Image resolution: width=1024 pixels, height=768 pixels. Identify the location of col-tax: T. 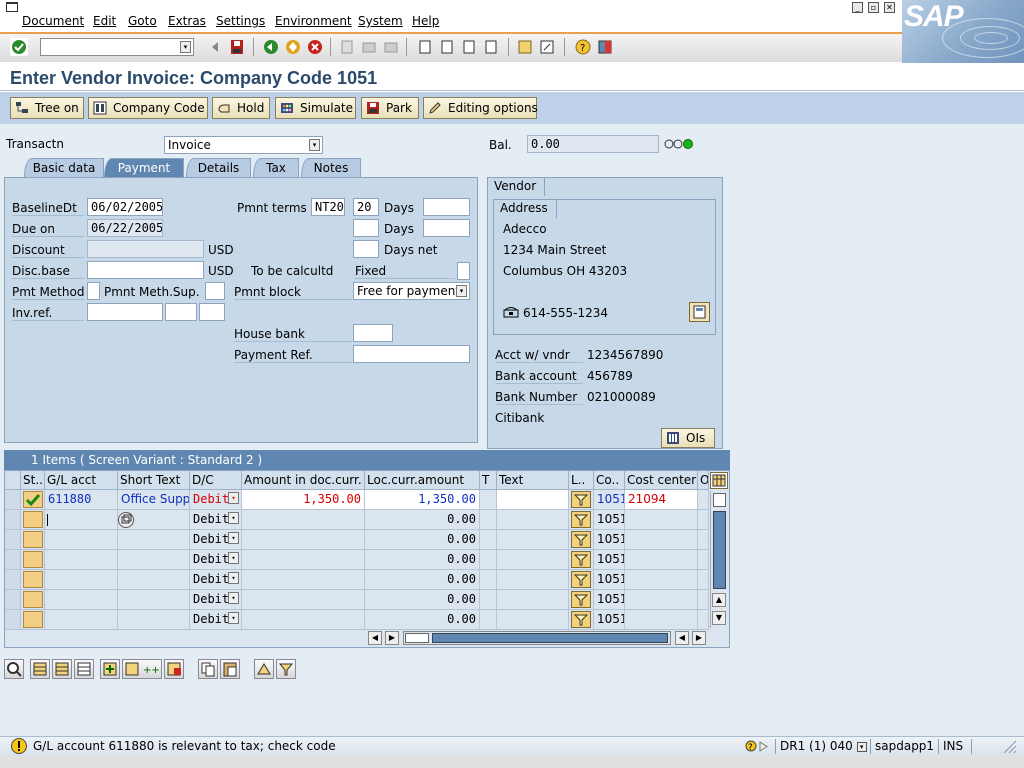
(488, 480).